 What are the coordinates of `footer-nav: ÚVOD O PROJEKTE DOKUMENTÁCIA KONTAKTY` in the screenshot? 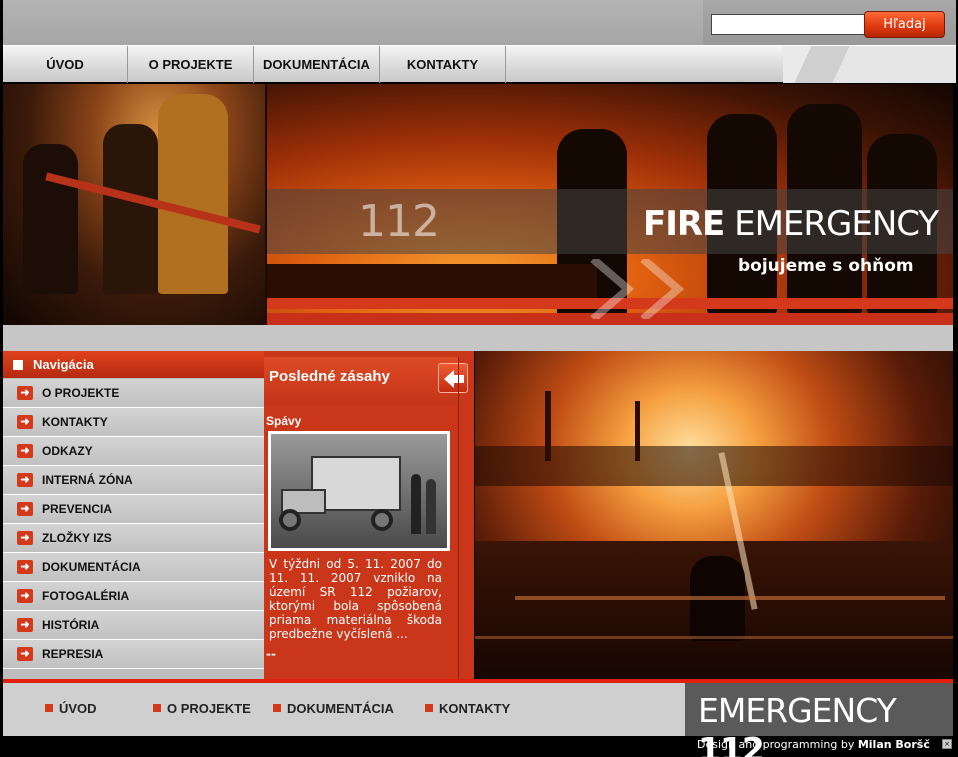 It's located at (344, 709).